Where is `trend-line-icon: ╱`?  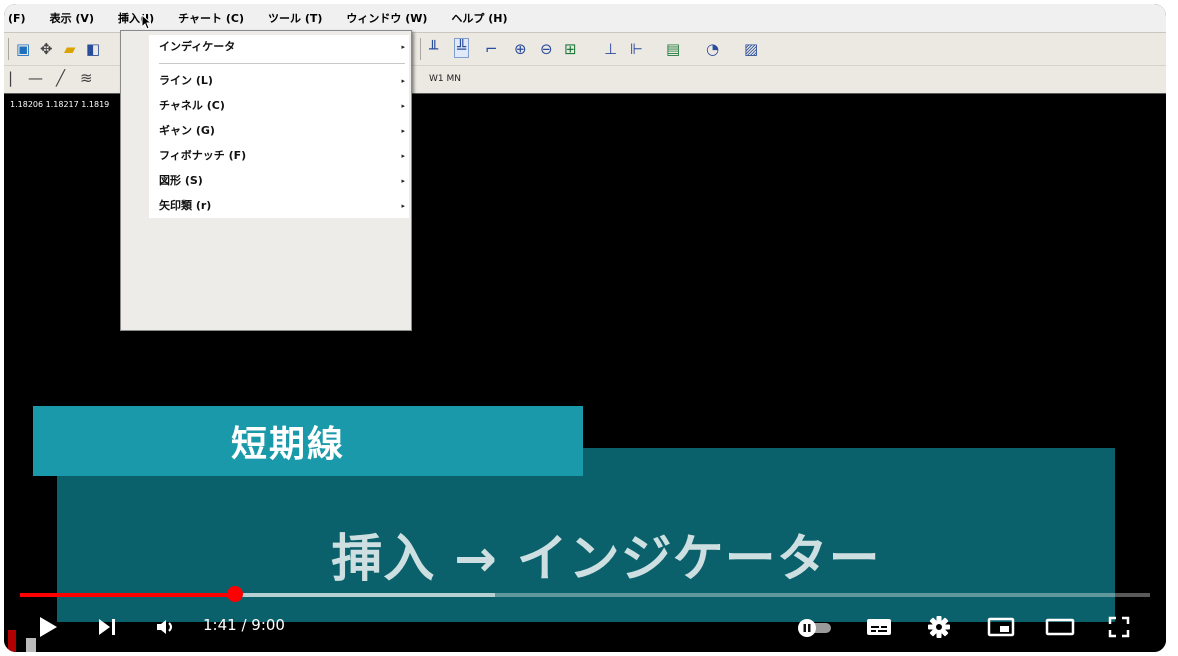 trend-line-icon: ╱ is located at coordinates (60, 78).